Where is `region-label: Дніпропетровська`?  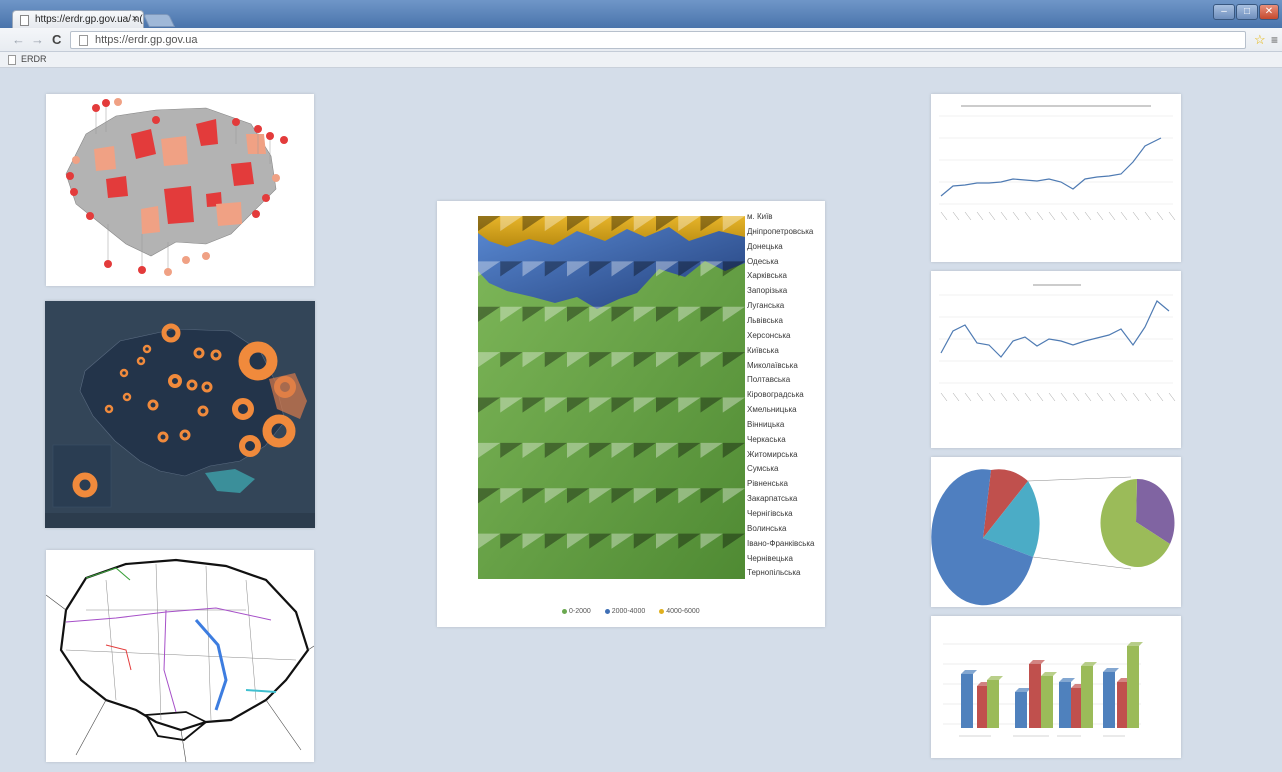 region-label: Дніпропетровська is located at coordinates (780, 231).